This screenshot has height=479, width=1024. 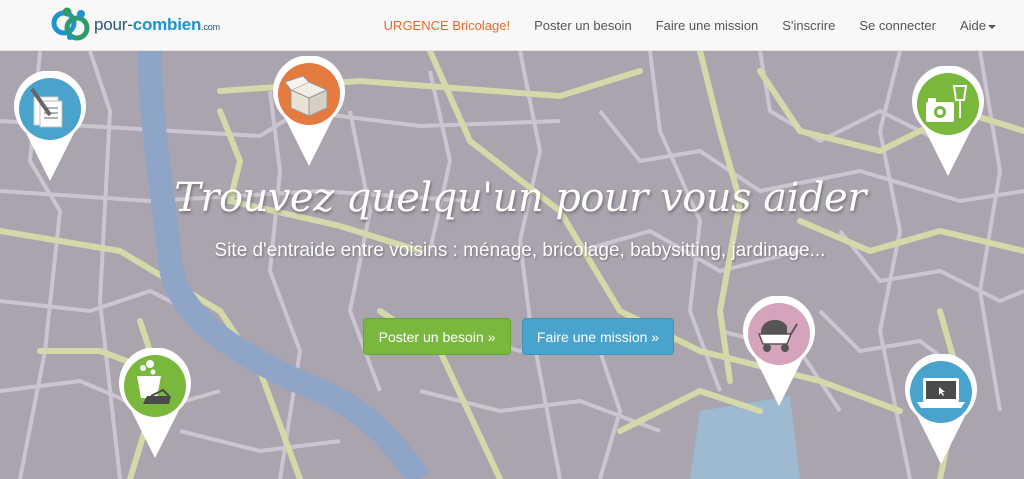 I want to click on hero-title: Trouvez quelqu'un pour vous aider, so click(x=520, y=198).